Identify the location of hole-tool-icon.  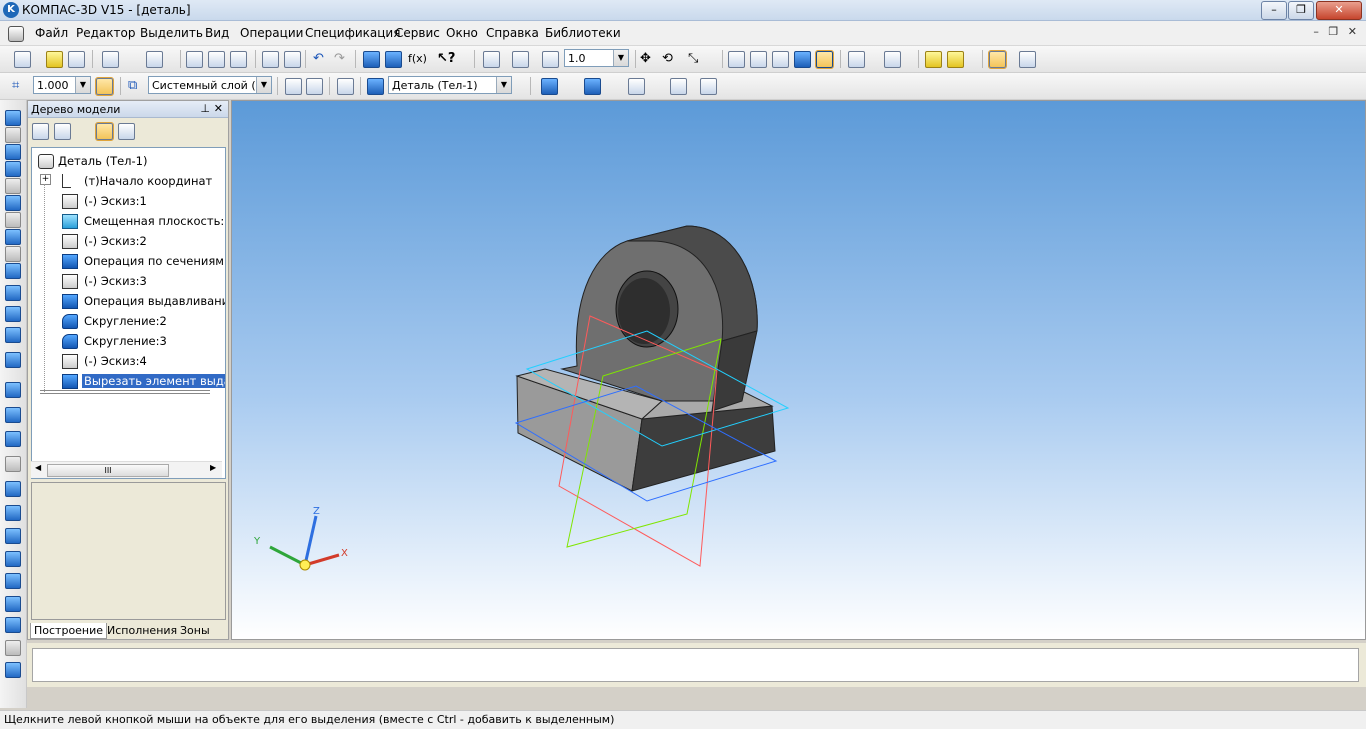
(13, 536).